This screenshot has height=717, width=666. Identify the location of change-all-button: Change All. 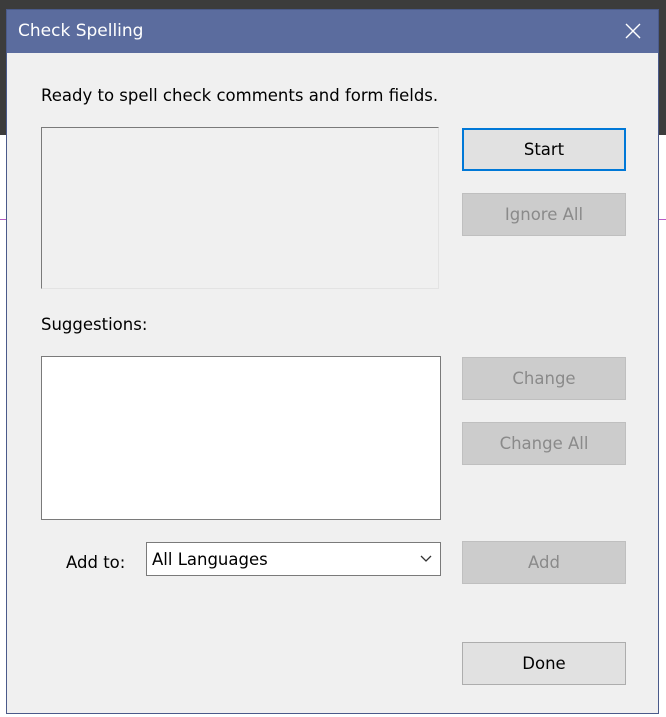
(544, 443).